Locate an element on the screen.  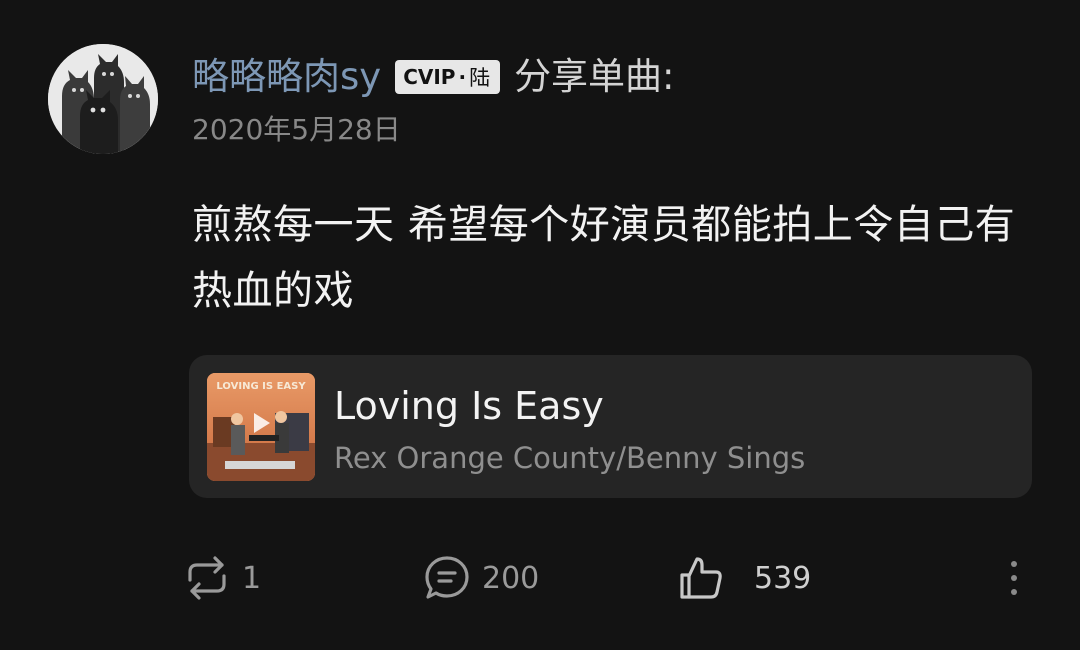
username: 略略略肉sy is located at coordinates (286, 77).